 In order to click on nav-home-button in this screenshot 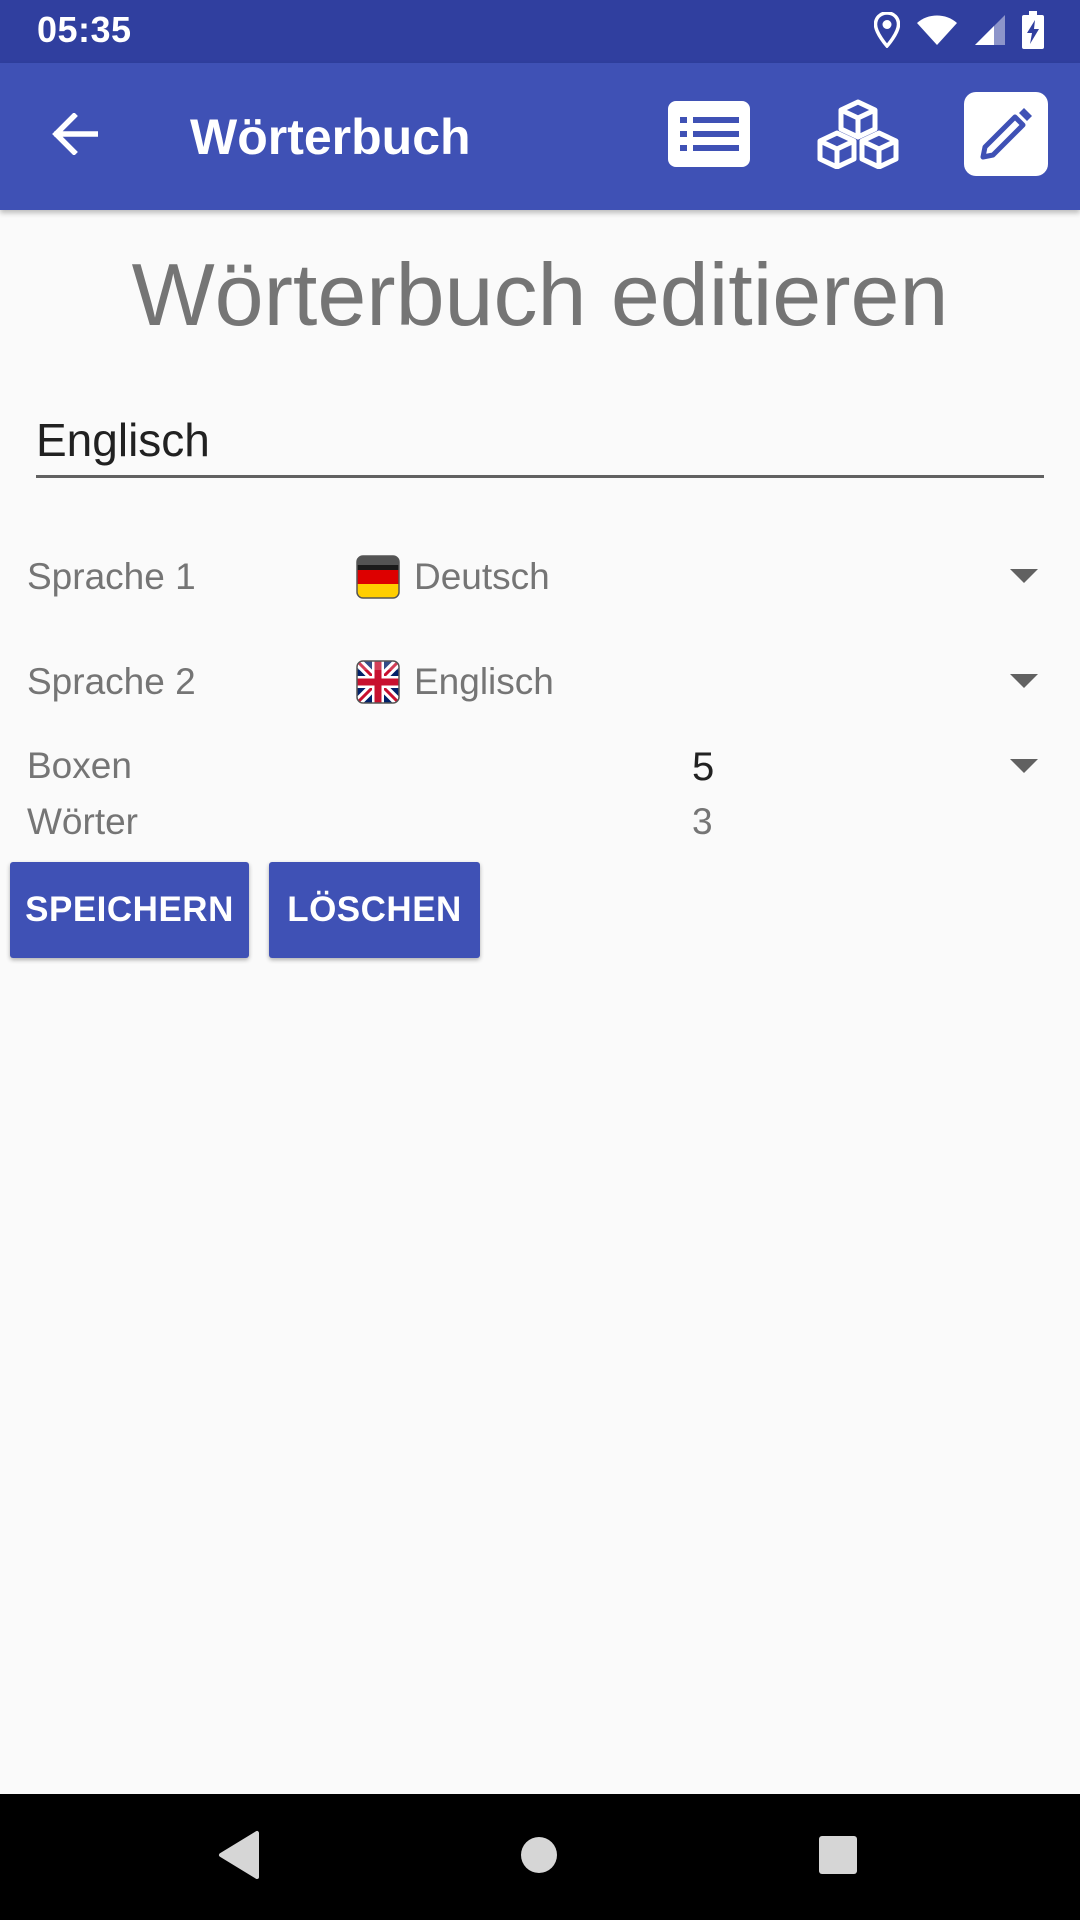, I will do `click(539, 1857)`.